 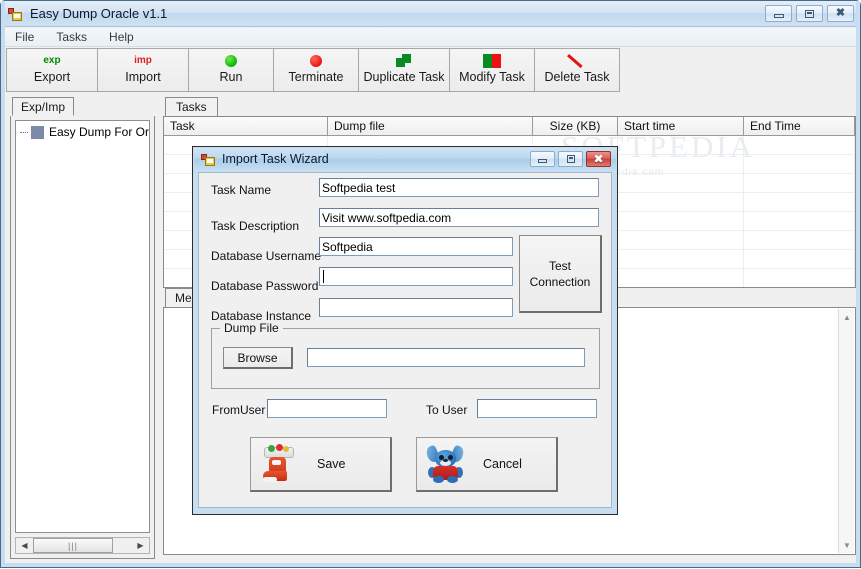 What do you see at coordinates (122, 545) in the screenshot?
I see `scrollbar-track` at bounding box center [122, 545].